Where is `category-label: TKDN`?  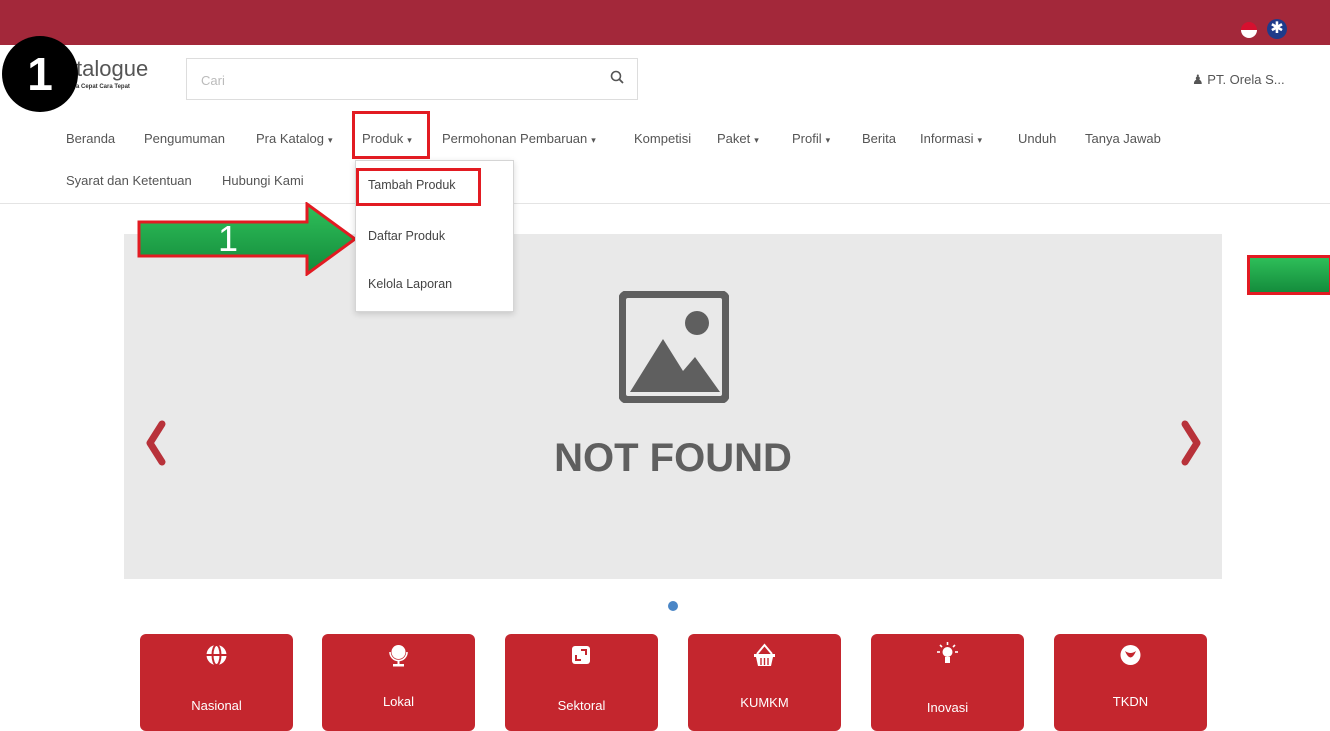
category-label: TKDN is located at coordinates (1130, 701).